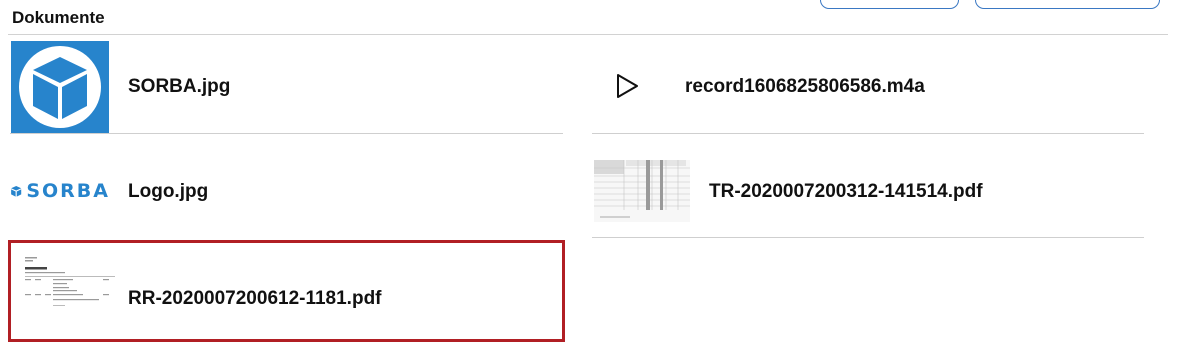 The image size is (1178, 353). I want to click on sorba-cube-thumbnail, so click(60, 87).